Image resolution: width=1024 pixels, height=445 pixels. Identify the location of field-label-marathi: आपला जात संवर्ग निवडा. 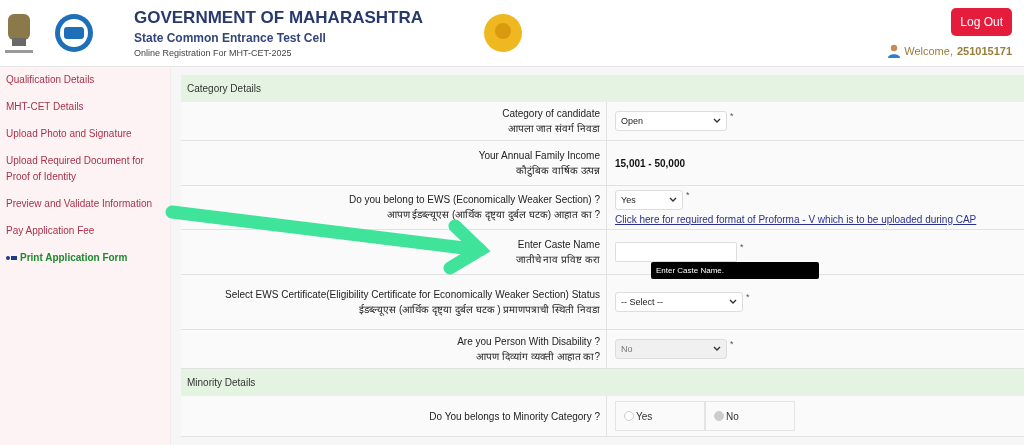
(553, 128).